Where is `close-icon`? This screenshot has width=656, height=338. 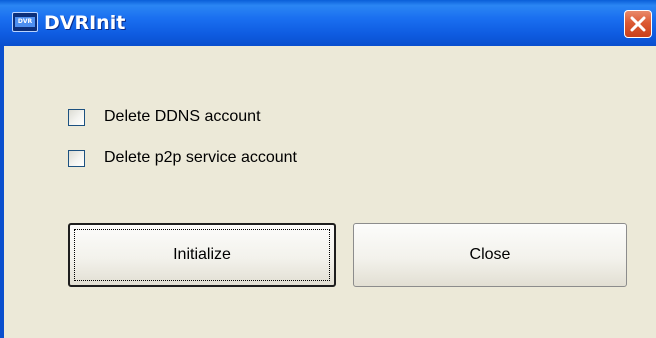 close-icon is located at coordinates (638, 24).